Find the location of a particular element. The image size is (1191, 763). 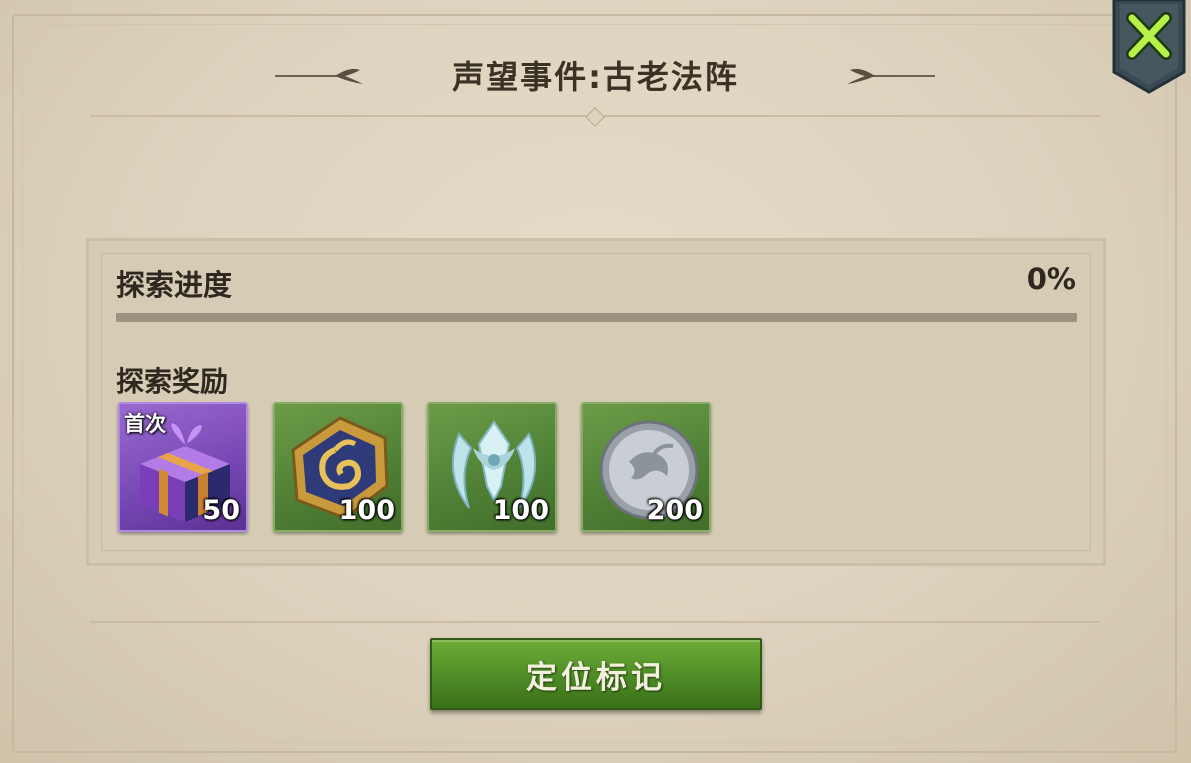

progress-label: 探索进度 is located at coordinates (174, 285).